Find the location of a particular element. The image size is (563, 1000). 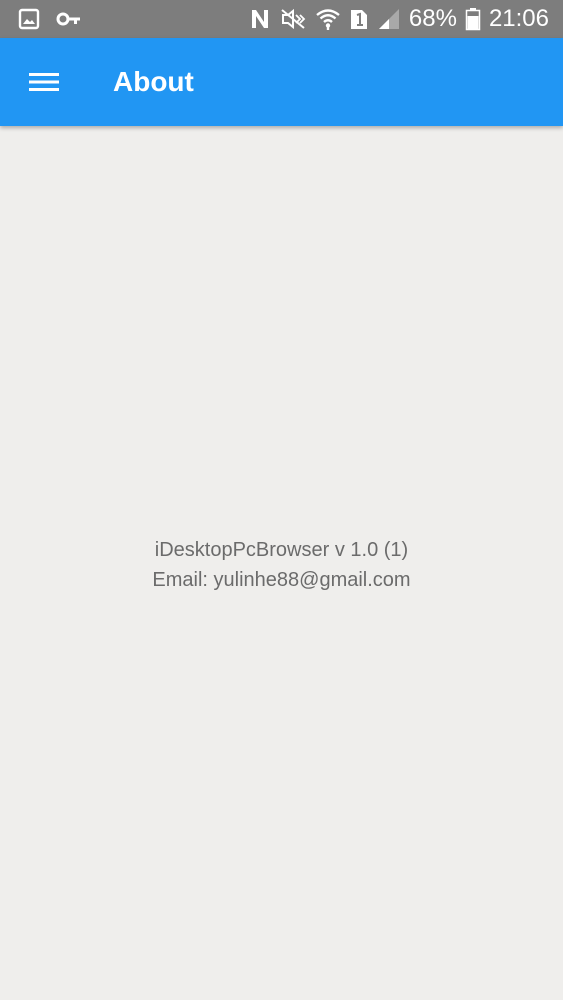

contact-email-text: Email: yulinhe88@gmail.com is located at coordinates (281, 580).